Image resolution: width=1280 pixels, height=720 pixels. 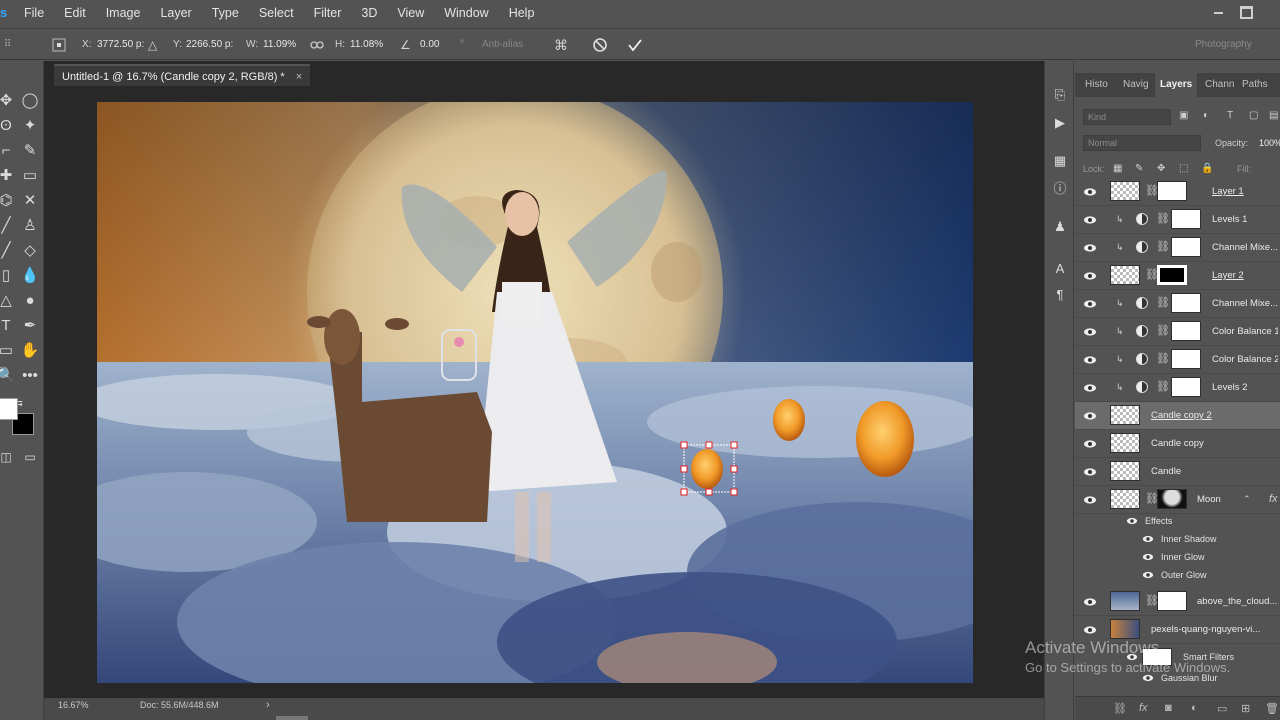 What do you see at coordinates (209, 45) in the screenshot?
I see `y-position-field: 2266.50 p:` at bounding box center [209, 45].